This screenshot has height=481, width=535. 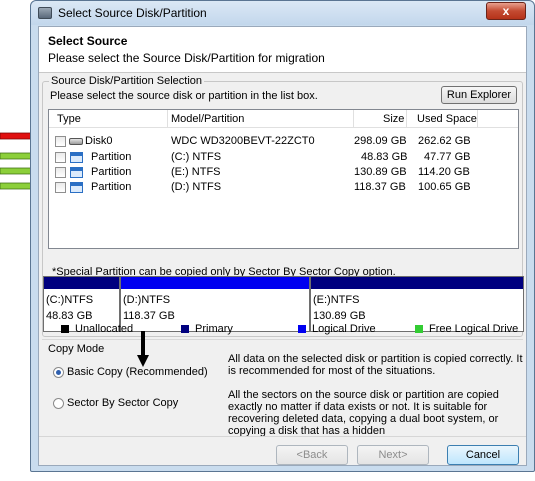 What do you see at coordinates (76, 349) in the screenshot?
I see `copy-mode-label: Copy Mode` at bounding box center [76, 349].